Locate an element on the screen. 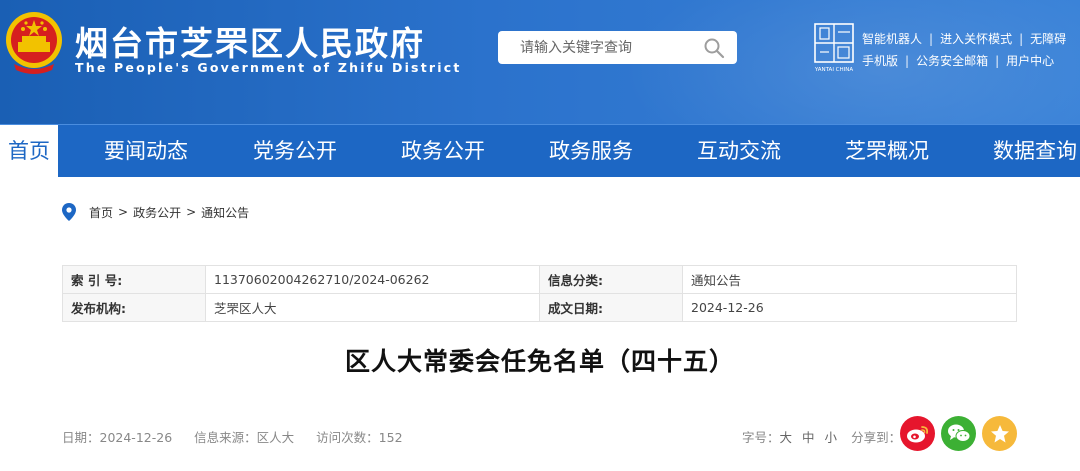  share-wechat-button is located at coordinates (958, 433).